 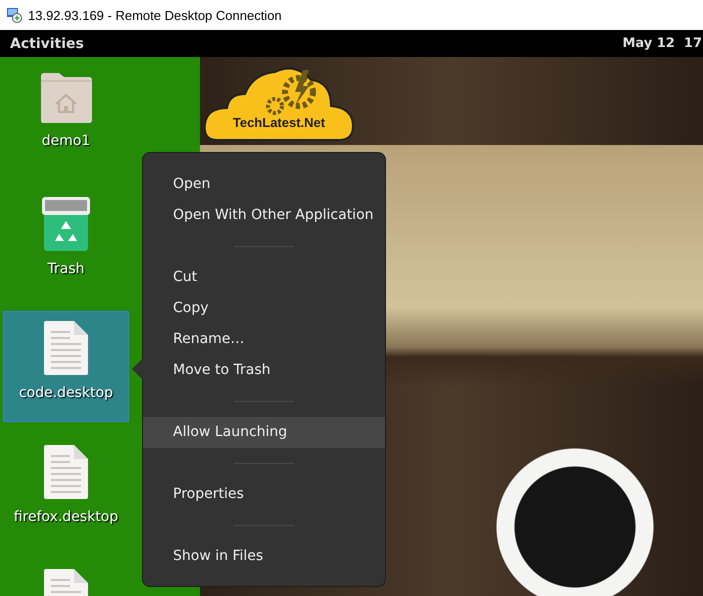 What do you see at coordinates (14, 15) in the screenshot?
I see `remote-desktop-icon` at bounding box center [14, 15].